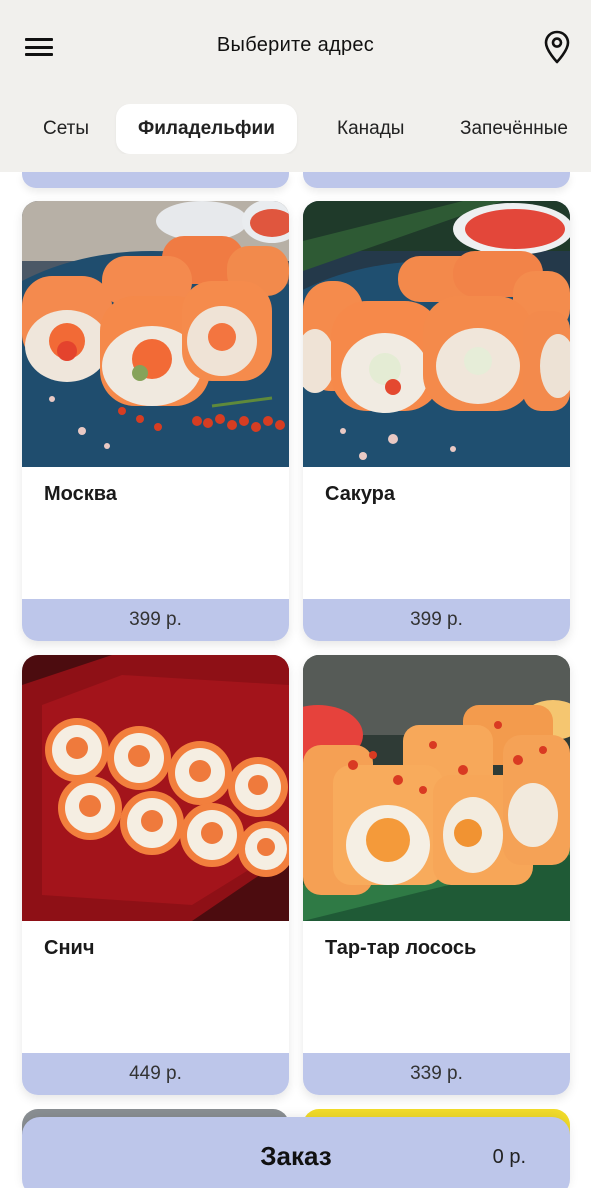 The image size is (591, 1188). I want to click on product-price-button: 339 р., so click(436, 1074).